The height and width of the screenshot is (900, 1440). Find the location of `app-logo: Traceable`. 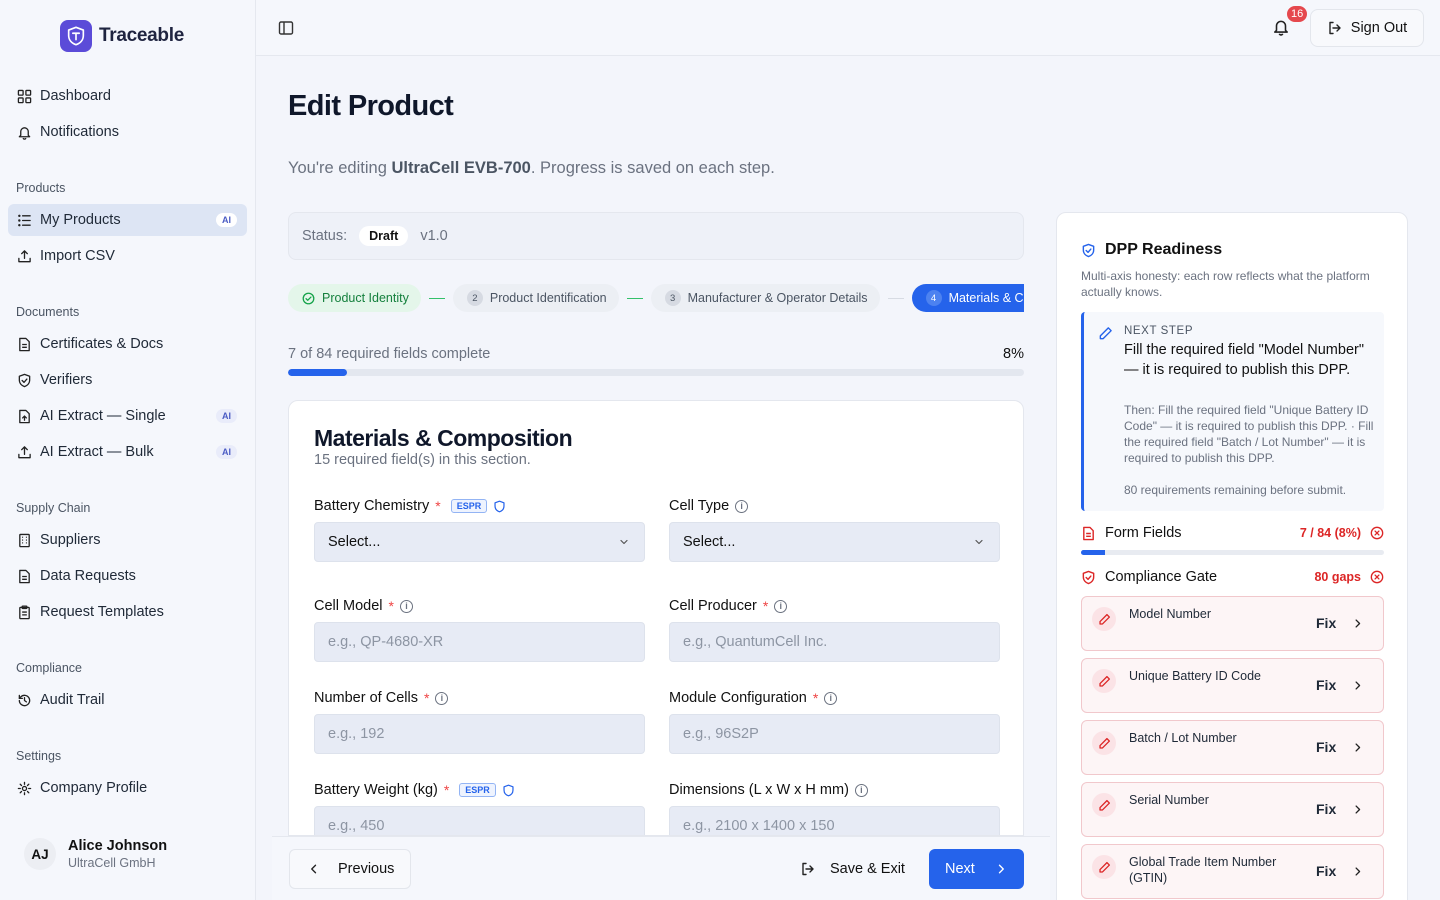

app-logo: Traceable is located at coordinates (122, 36).